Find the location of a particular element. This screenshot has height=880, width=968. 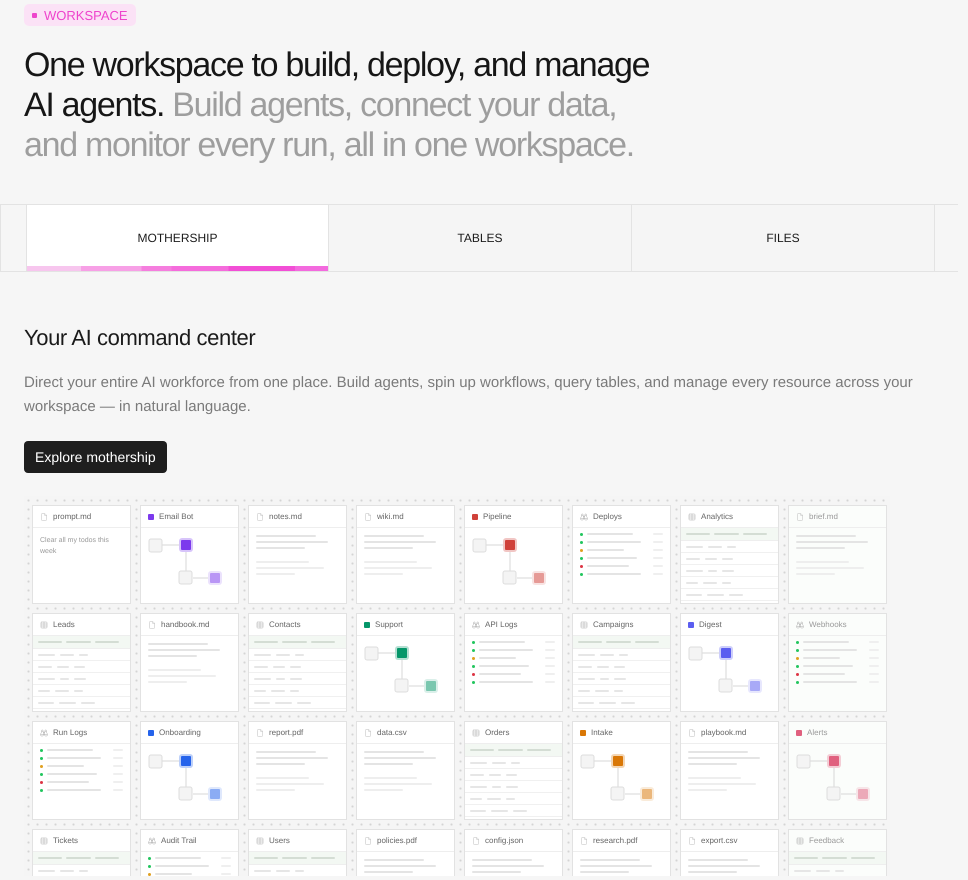

card-title: Onboarding is located at coordinates (180, 732).